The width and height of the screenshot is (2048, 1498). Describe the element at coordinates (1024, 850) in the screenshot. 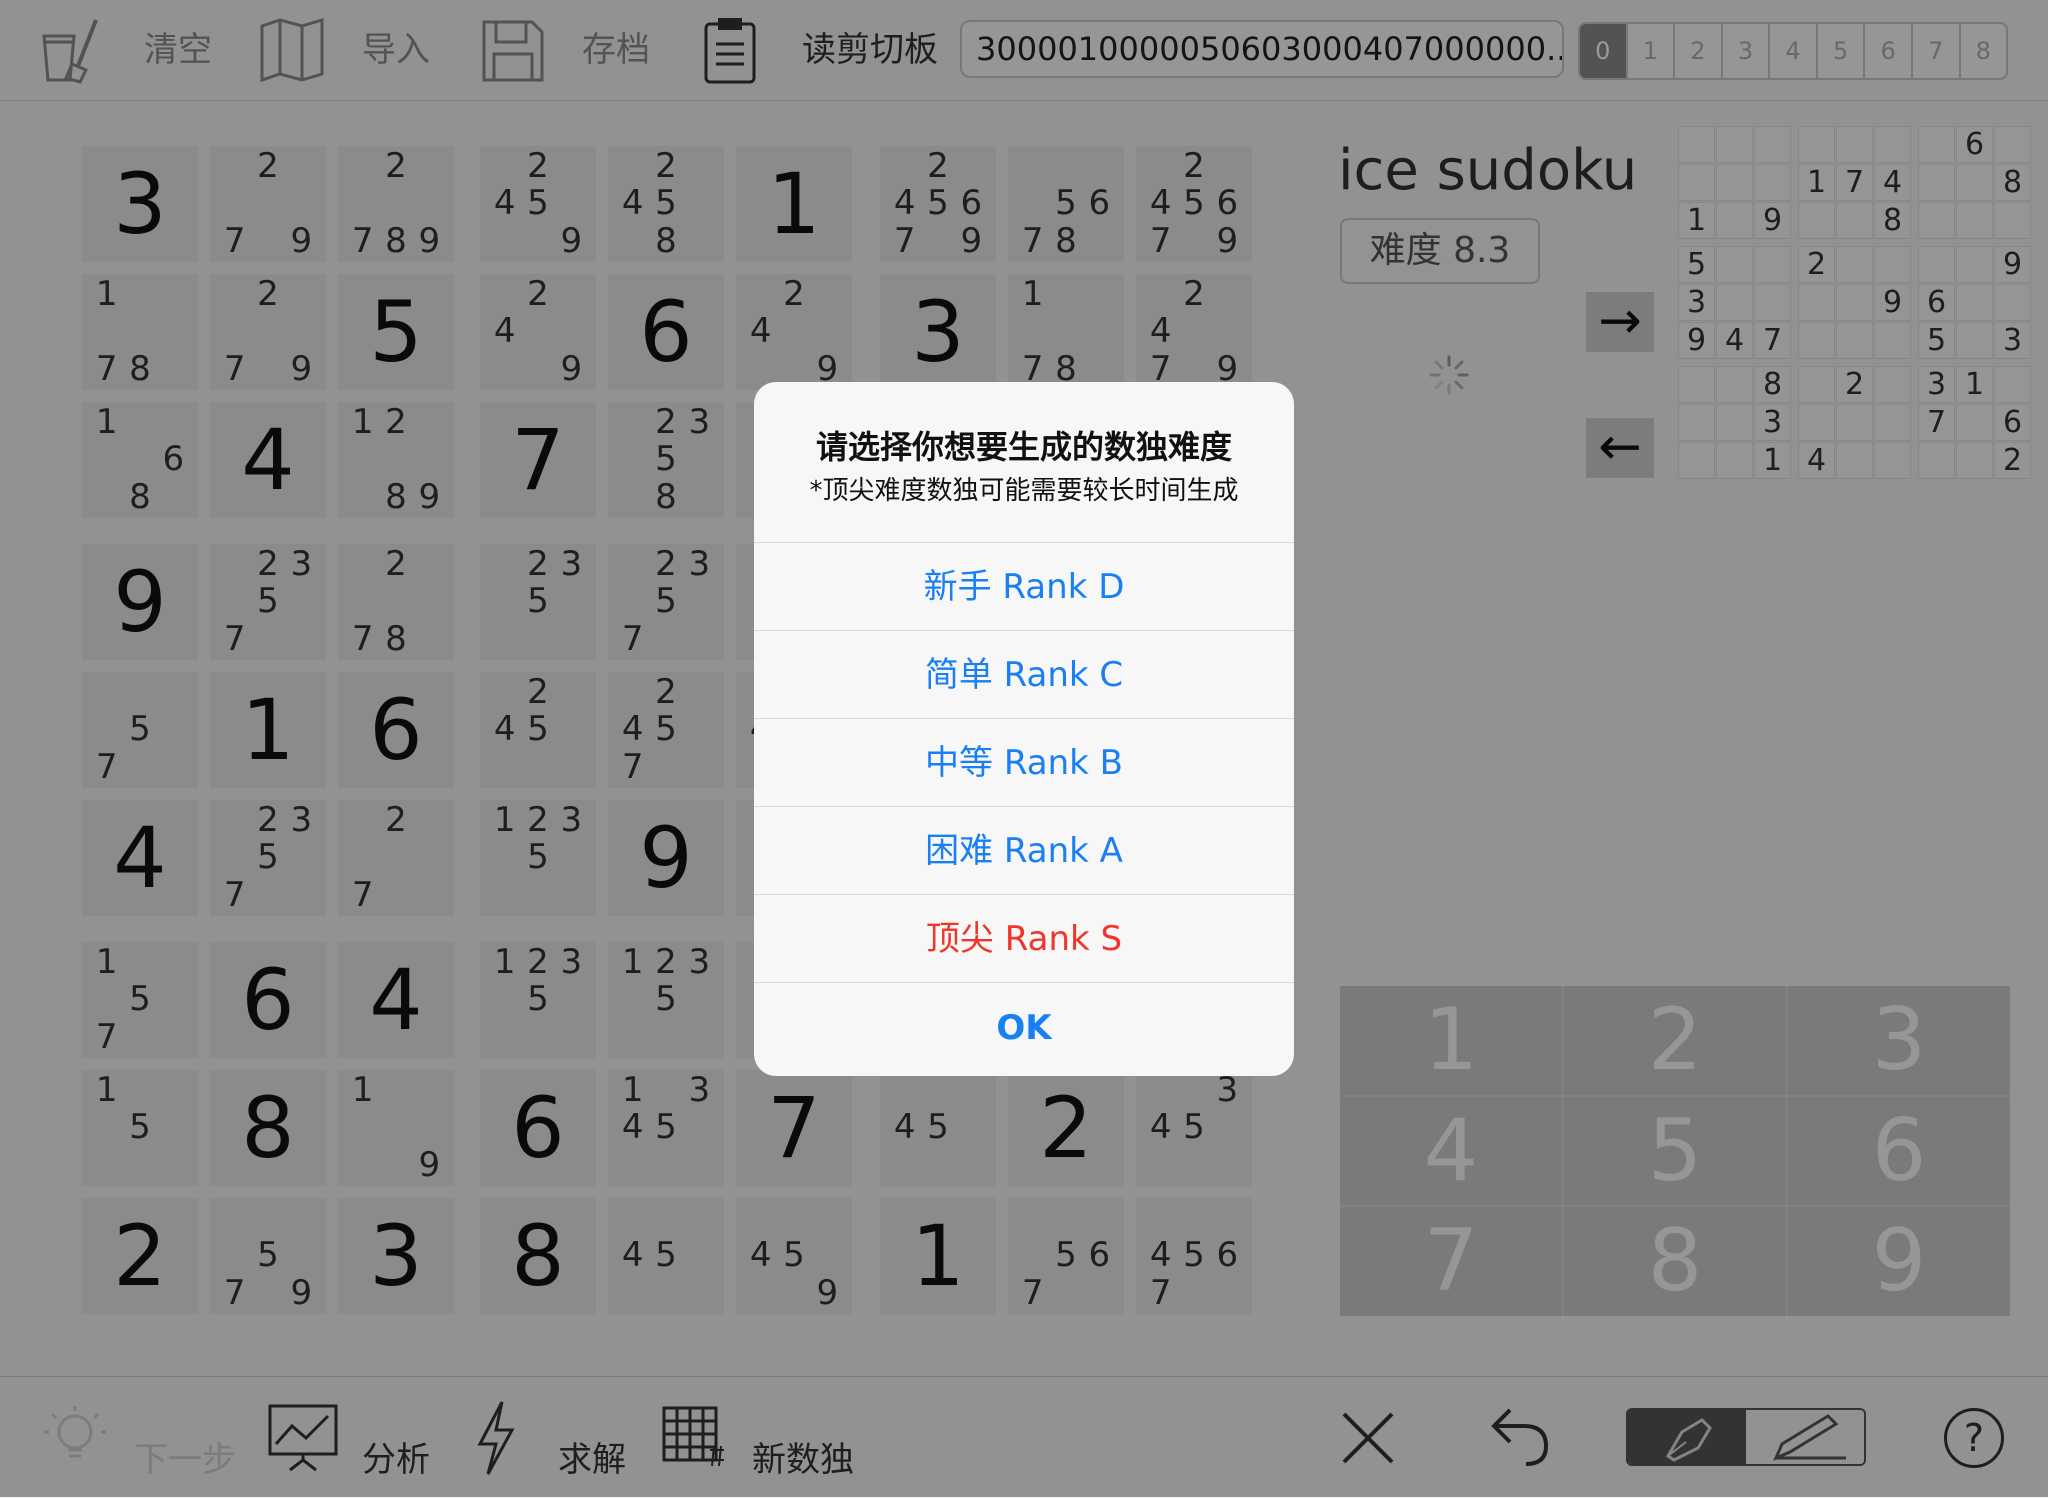

I see `rank-a-option: 困难 Rank A` at that location.